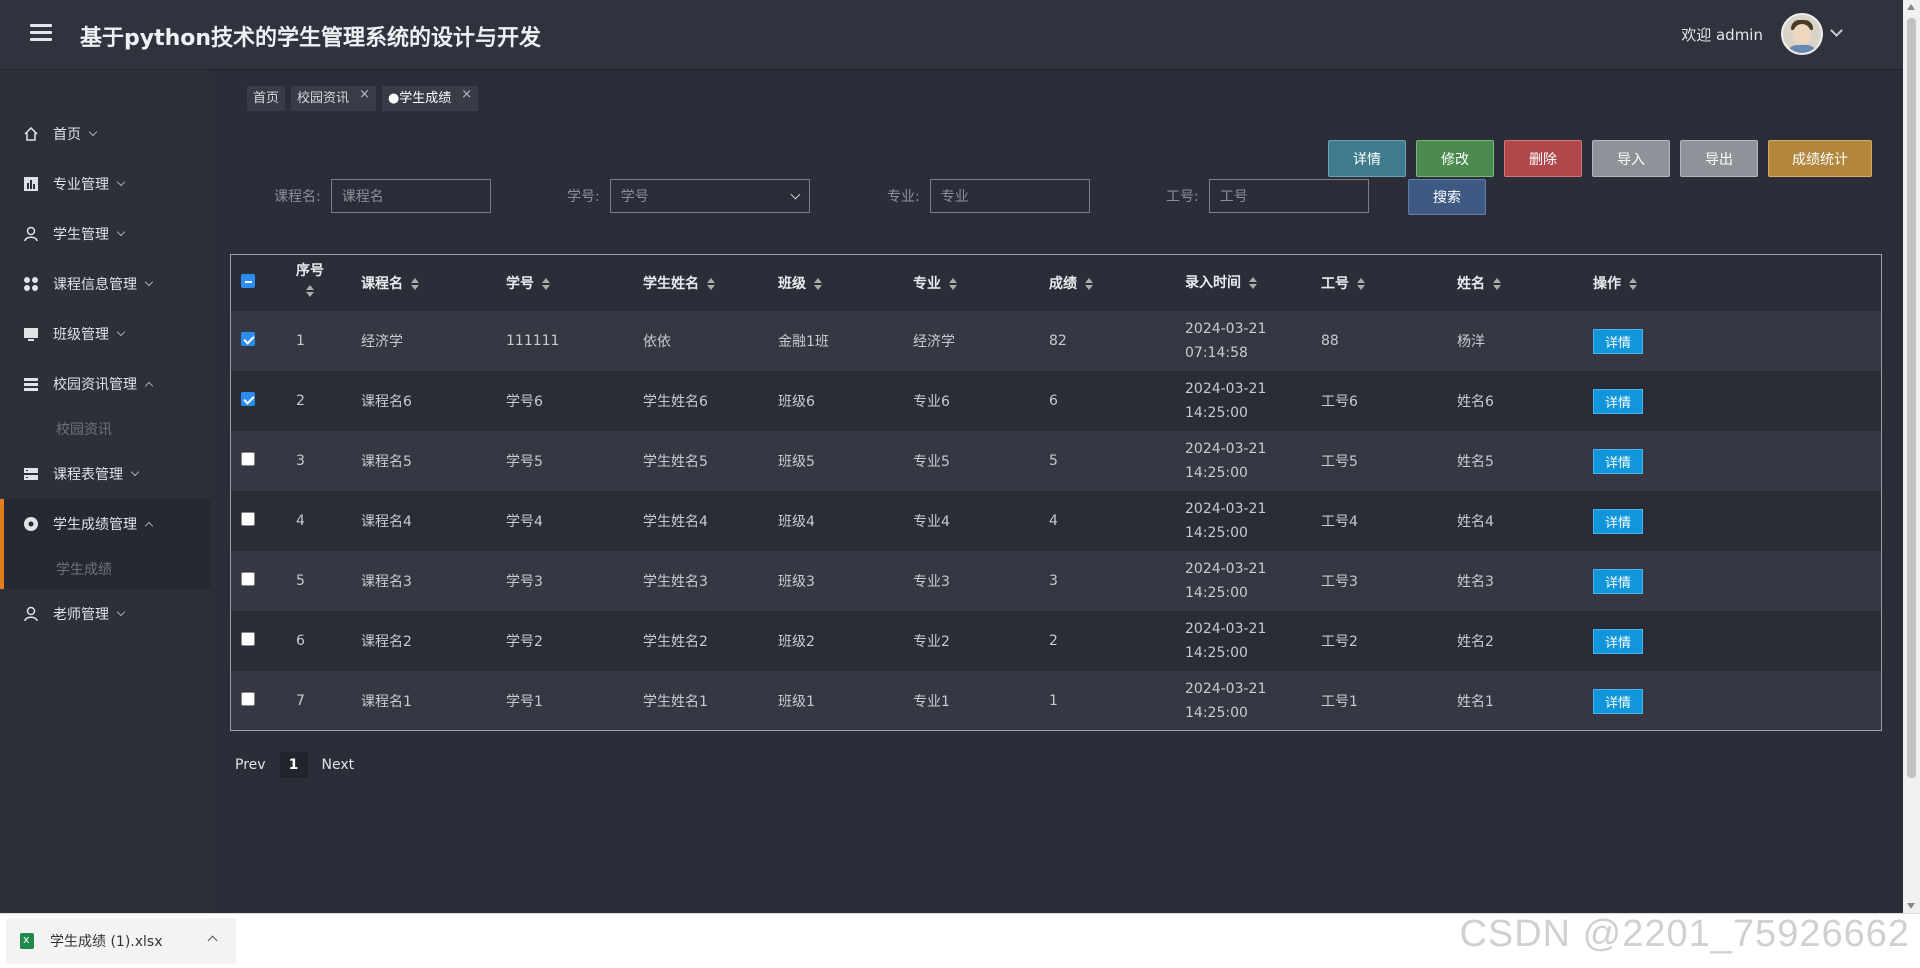 This screenshot has height=968, width=1920. What do you see at coordinates (1367, 158) in the screenshot?
I see `detail-button: 详情` at bounding box center [1367, 158].